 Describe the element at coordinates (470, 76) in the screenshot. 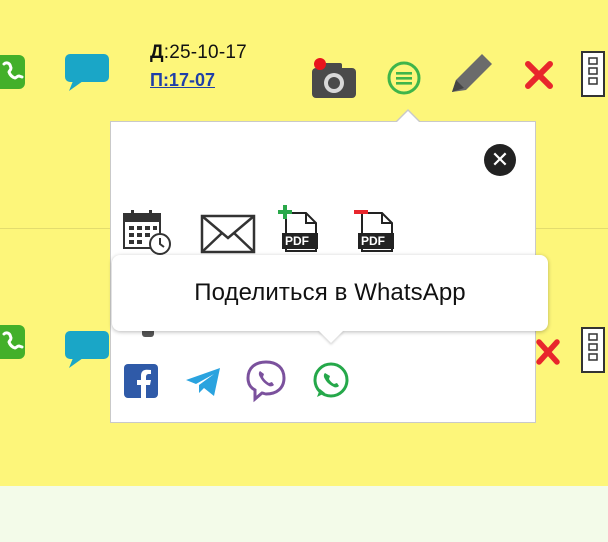

I see `pencil-icon` at that location.